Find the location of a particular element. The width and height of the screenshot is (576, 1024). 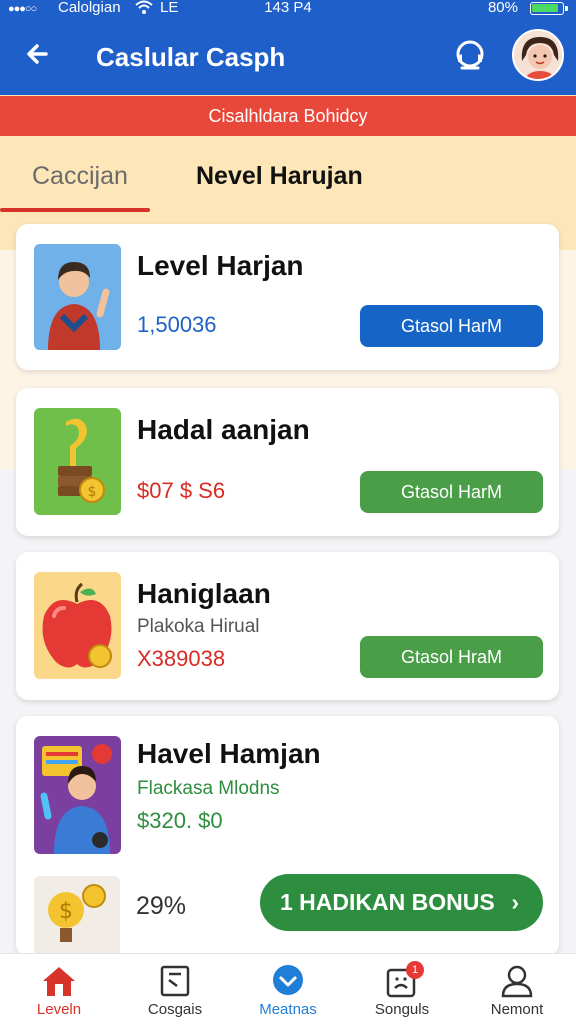

card-title: Hadal aanjan is located at coordinates (223, 429).